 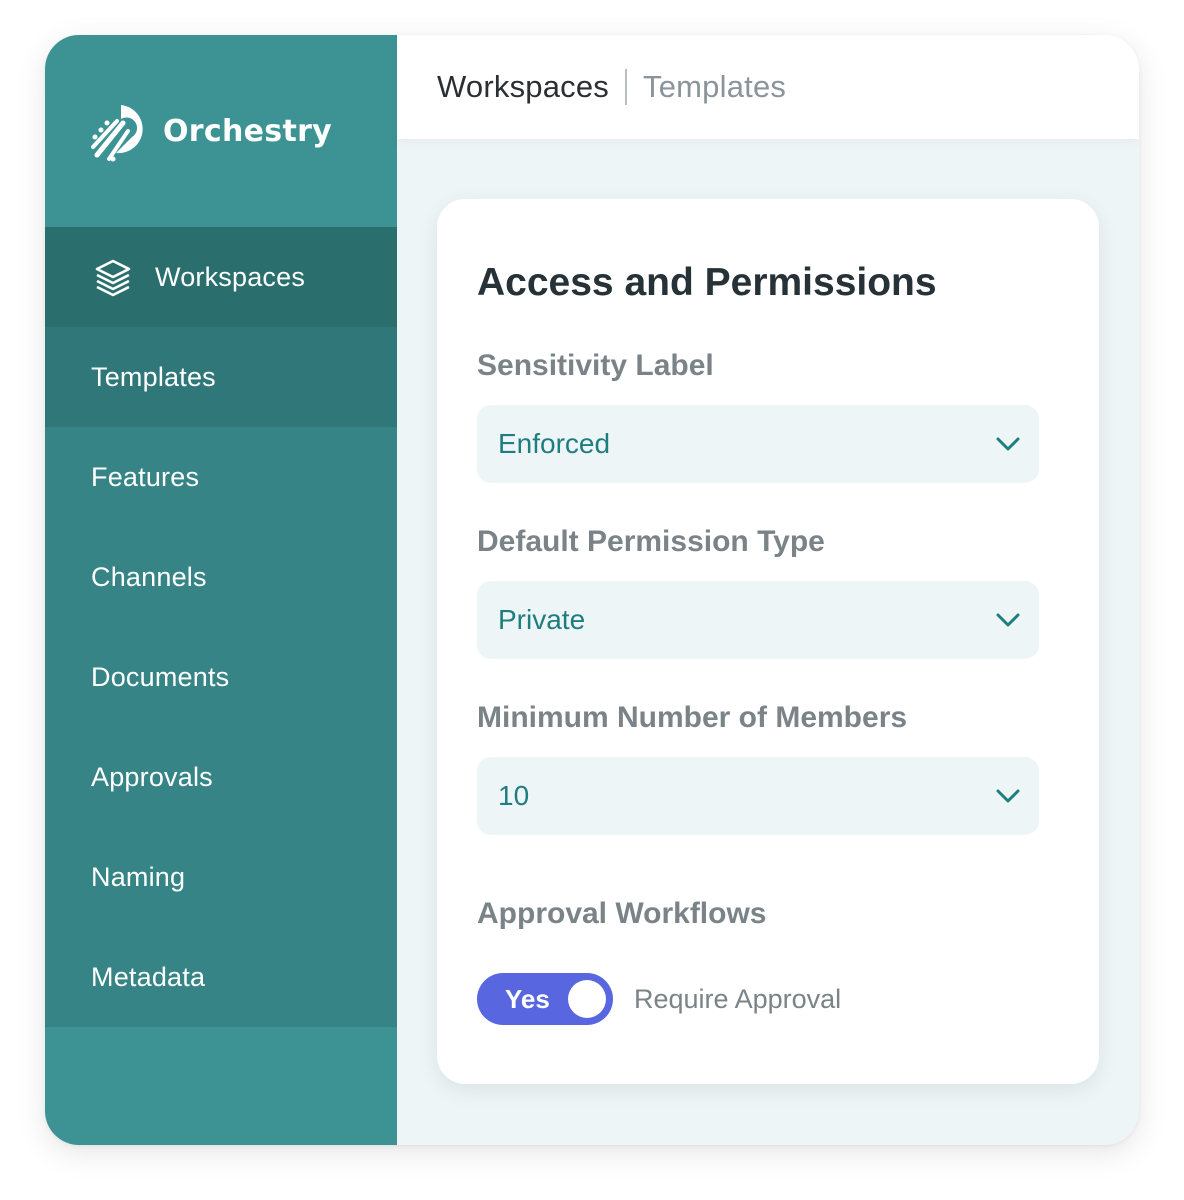 What do you see at coordinates (738, 998) in the screenshot?
I see `require-approval-text: Require Approval` at bounding box center [738, 998].